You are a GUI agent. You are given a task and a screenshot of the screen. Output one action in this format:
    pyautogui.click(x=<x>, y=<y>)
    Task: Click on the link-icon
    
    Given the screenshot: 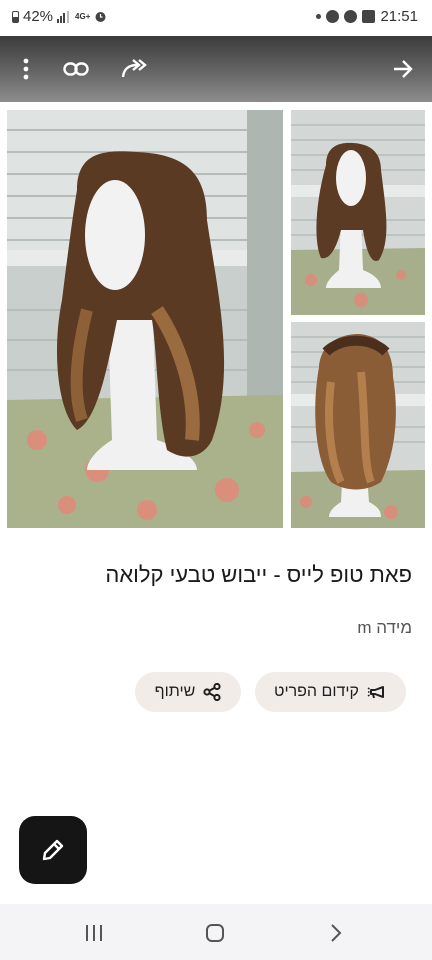 What is the action you would take?
    pyautogui.click(x=76, y=69)
    